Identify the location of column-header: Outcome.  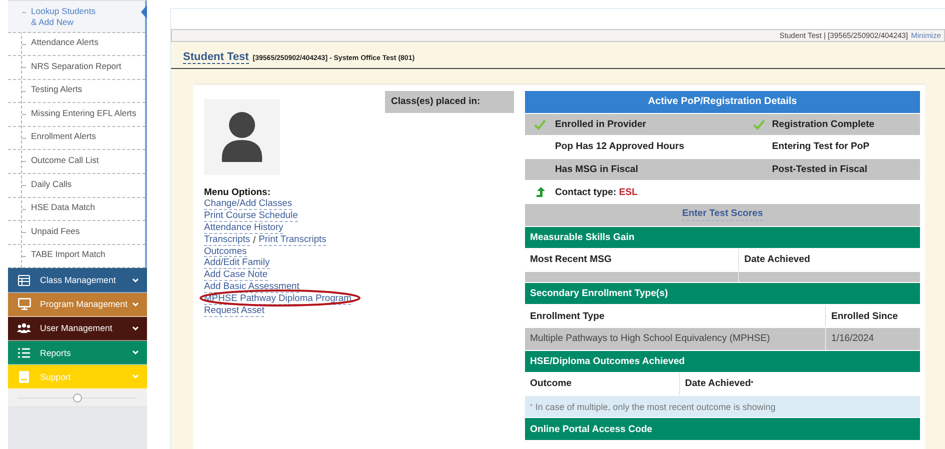
(551, 384).